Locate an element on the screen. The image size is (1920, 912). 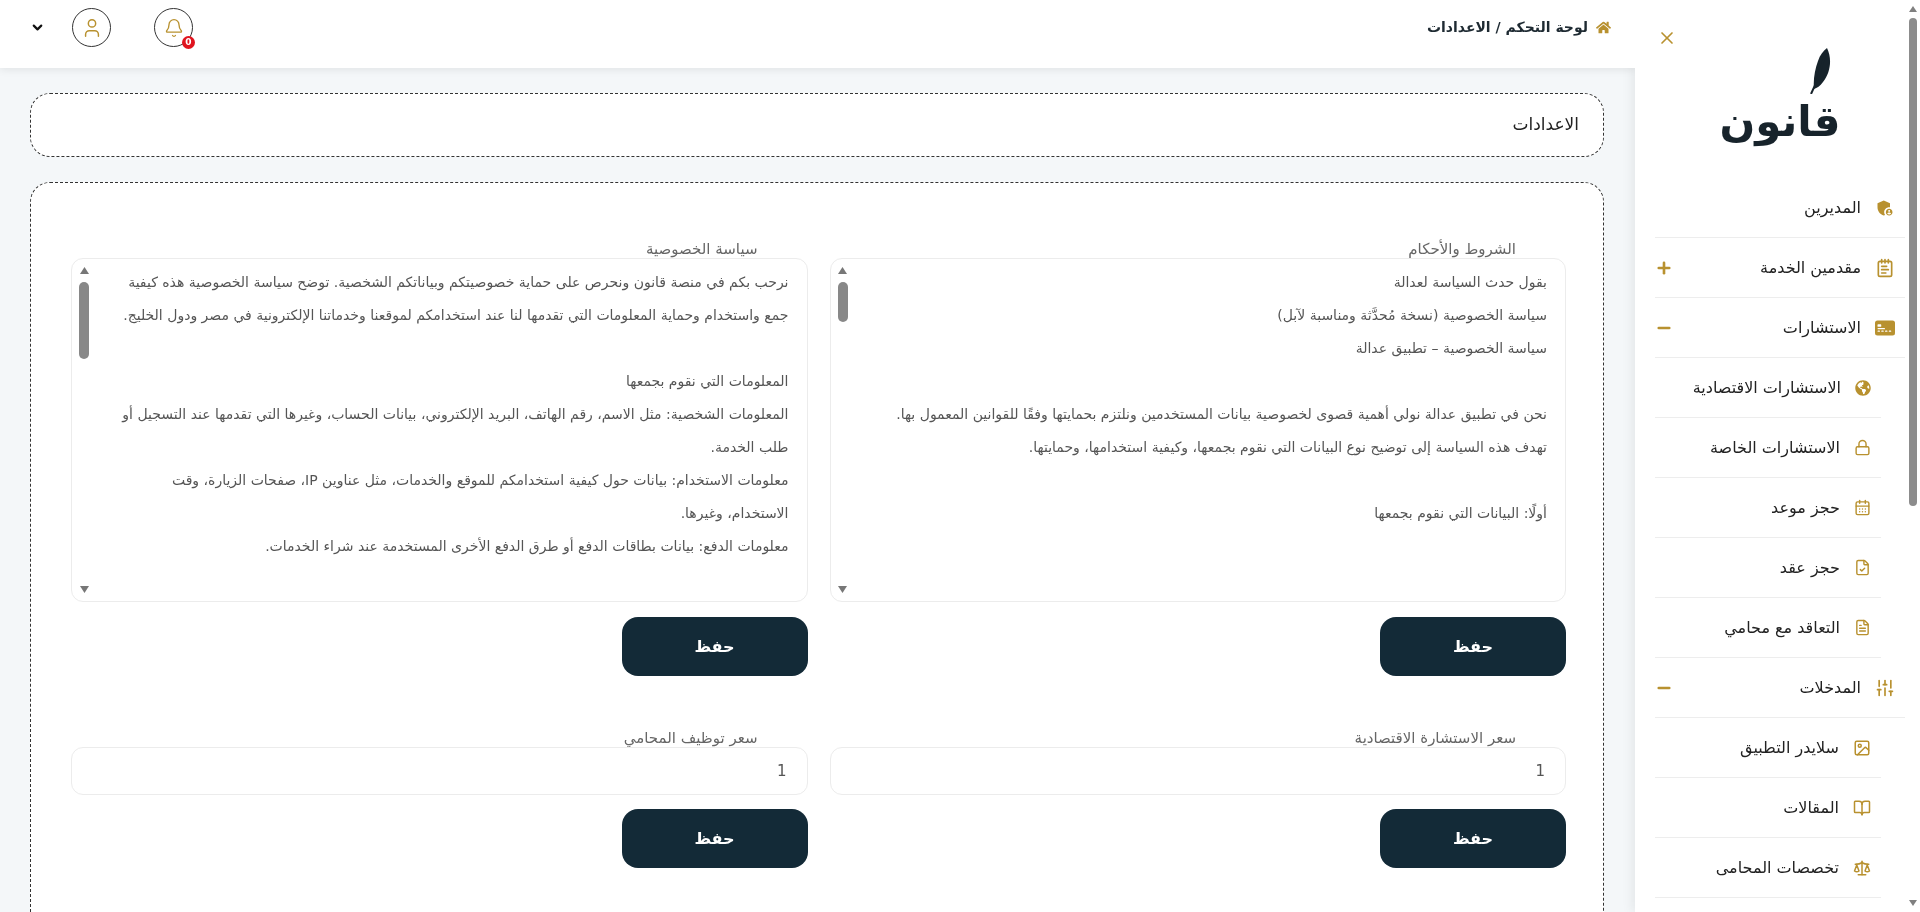
sidebar-item: حجز عقد is located at coordinates (1768, 568).